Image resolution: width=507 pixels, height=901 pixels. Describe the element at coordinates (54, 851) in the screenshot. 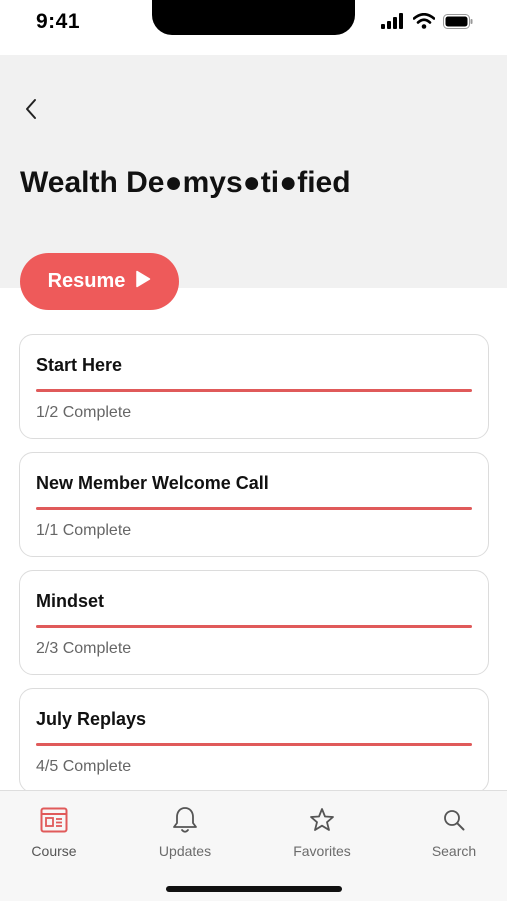

I see `tab-label: Course` at that location.